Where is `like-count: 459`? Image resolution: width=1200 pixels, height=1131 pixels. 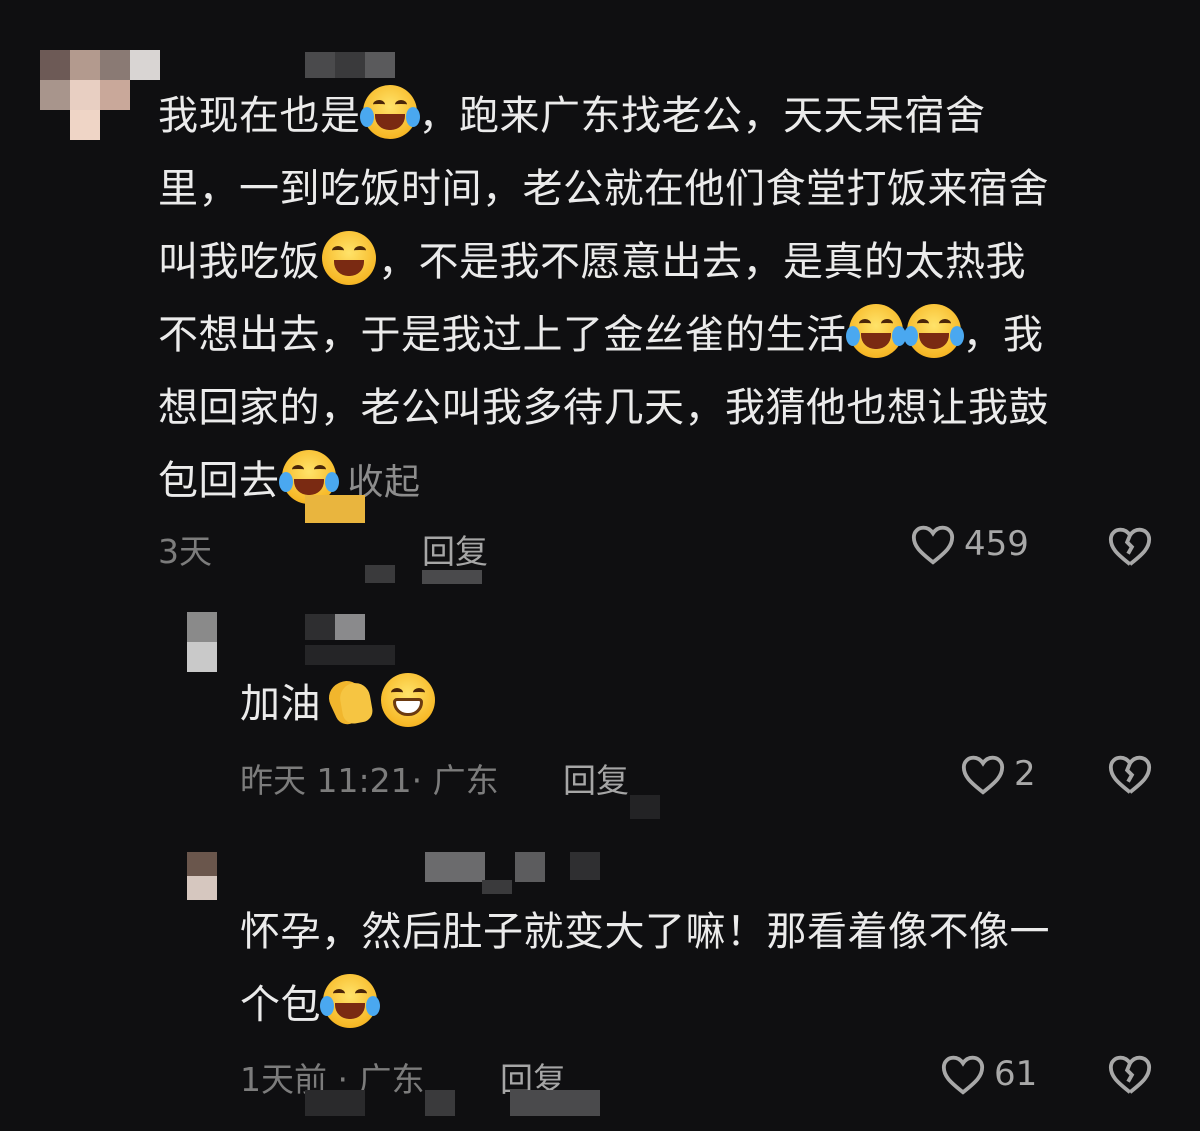
like-count: 459 is located at coordinates (996, 544).